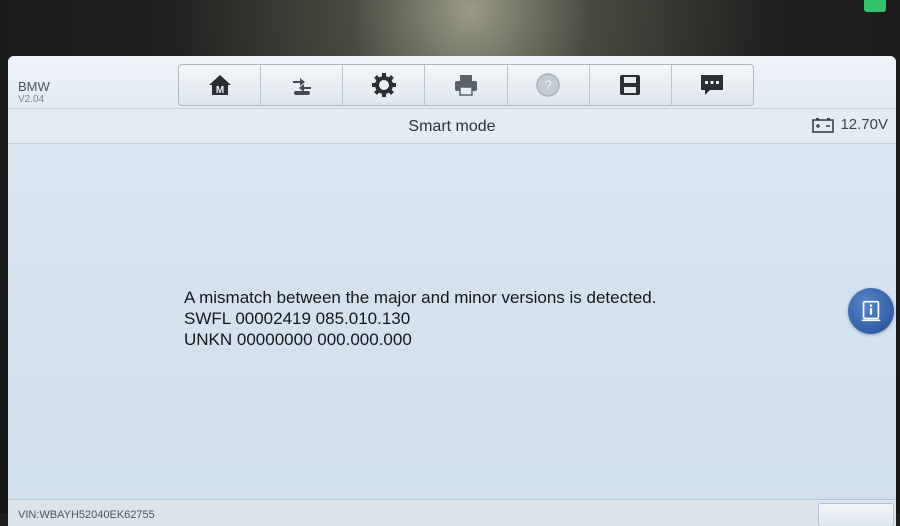 The height and width of the screenshot is (526, 900). I want to click on info-icon, so click(871, 311).